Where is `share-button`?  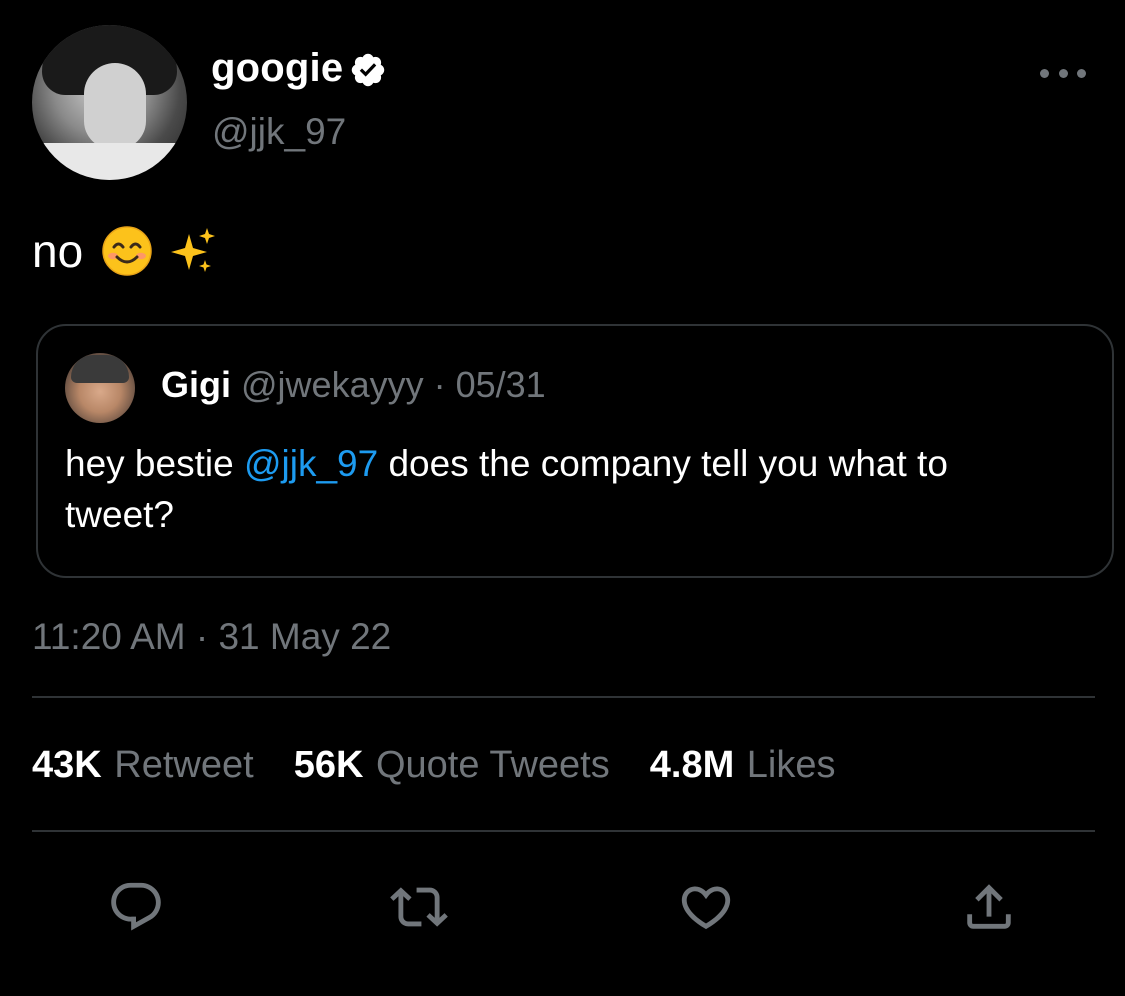 share-button is located at coordinates (989, 907).